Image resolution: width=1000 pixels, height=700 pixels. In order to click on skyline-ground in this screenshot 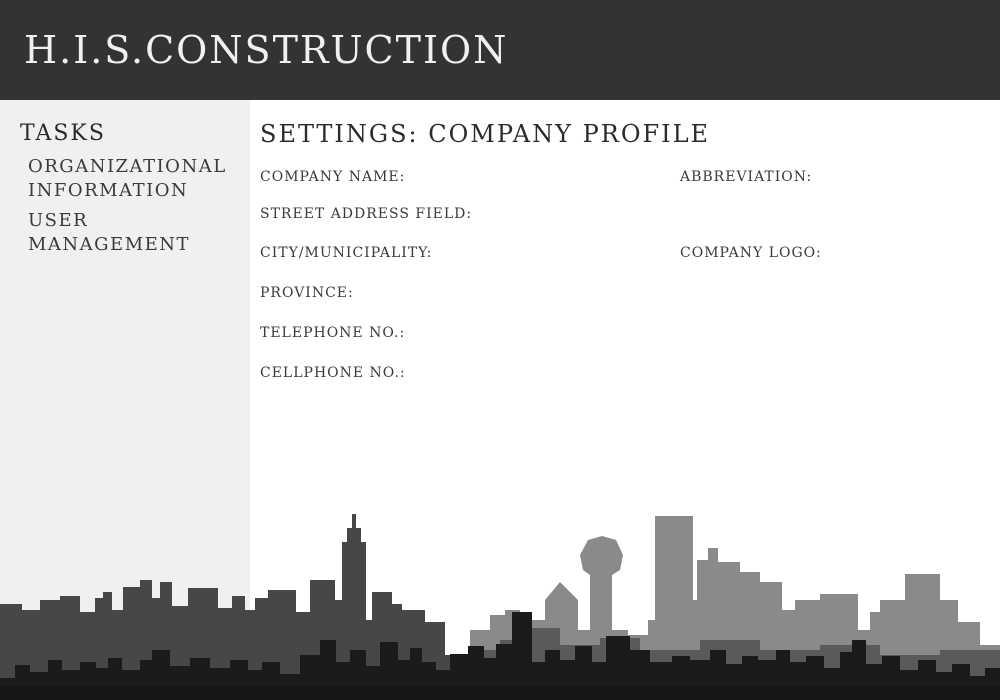, I will do `click(500, 693)`.